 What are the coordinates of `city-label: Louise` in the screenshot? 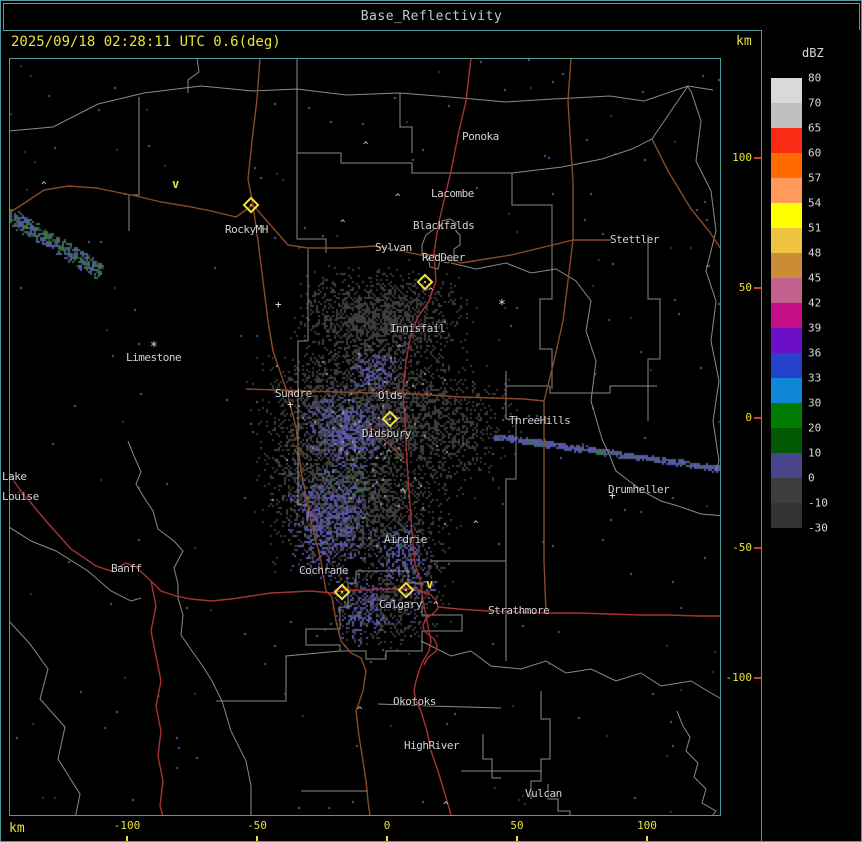 It's located at (20, 496).